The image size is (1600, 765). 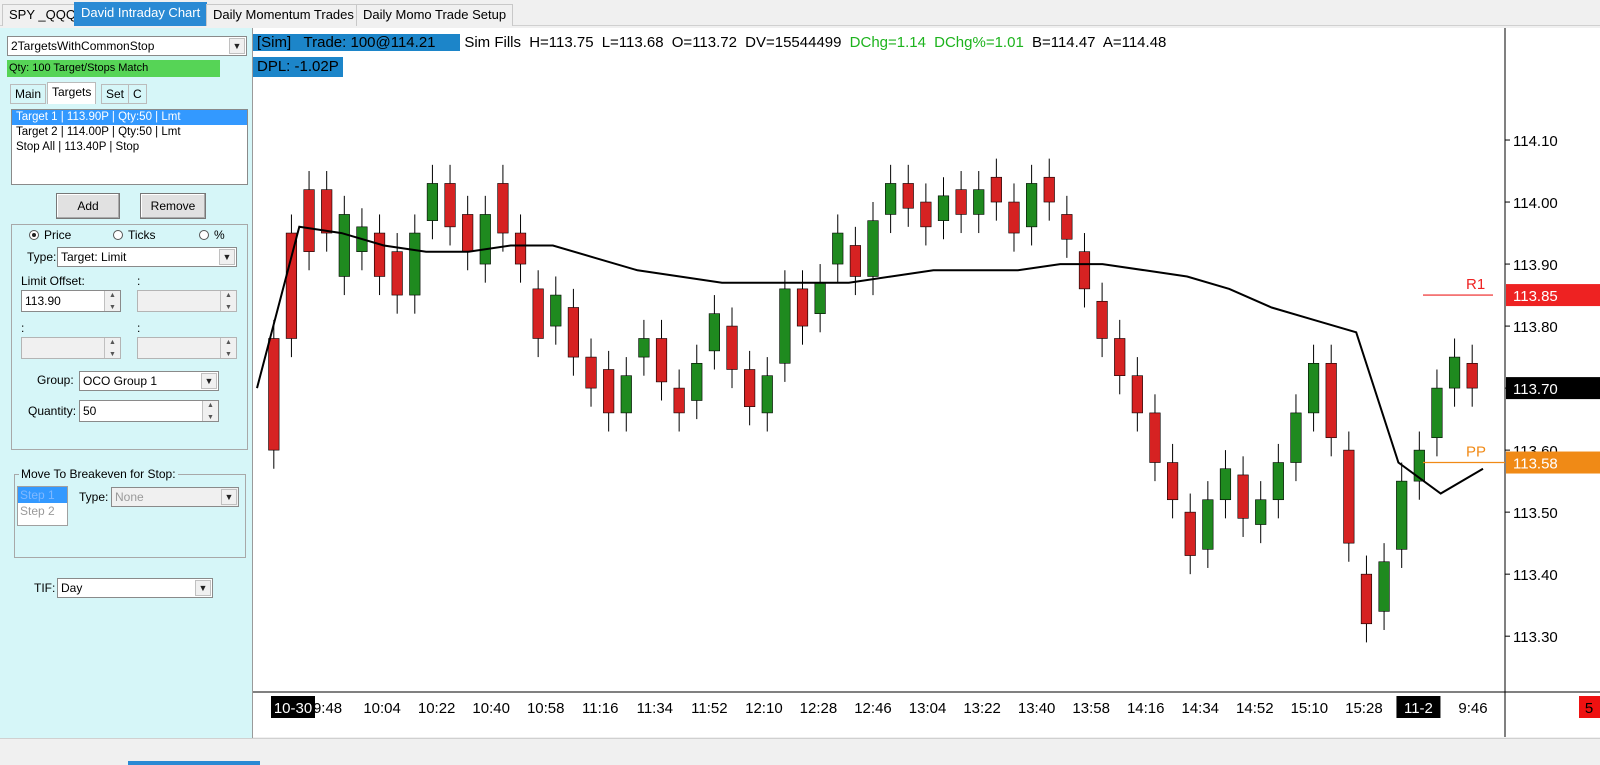 What do you see at coordinates (283, 15) in the screenshot?
I see `tab-daily-momentum-trades: Daily Momentum Trades` at bounding box center [283, 15].